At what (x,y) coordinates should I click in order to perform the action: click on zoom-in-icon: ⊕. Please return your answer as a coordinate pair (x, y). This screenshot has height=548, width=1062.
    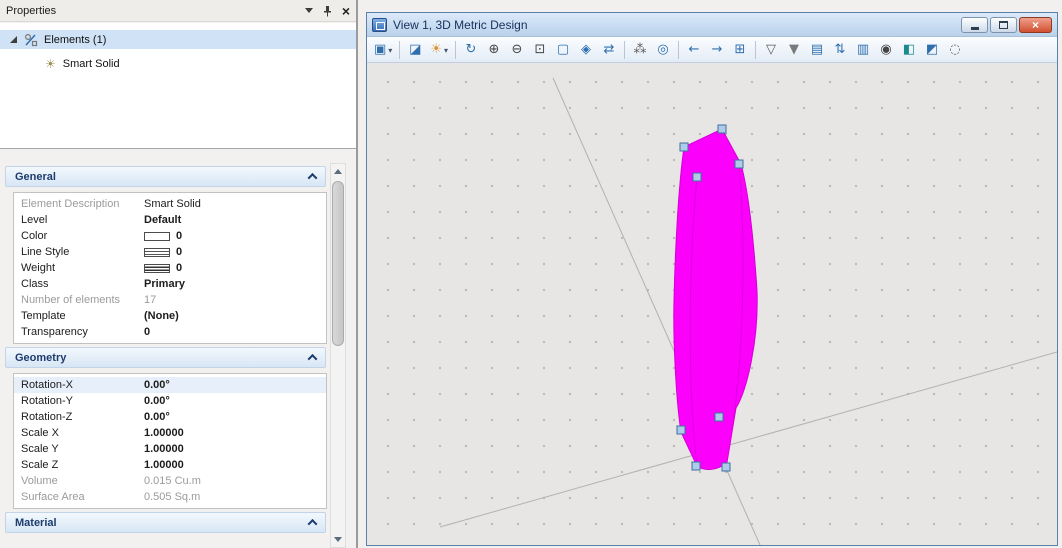
    Looking at the image, I should click on (494, 49).